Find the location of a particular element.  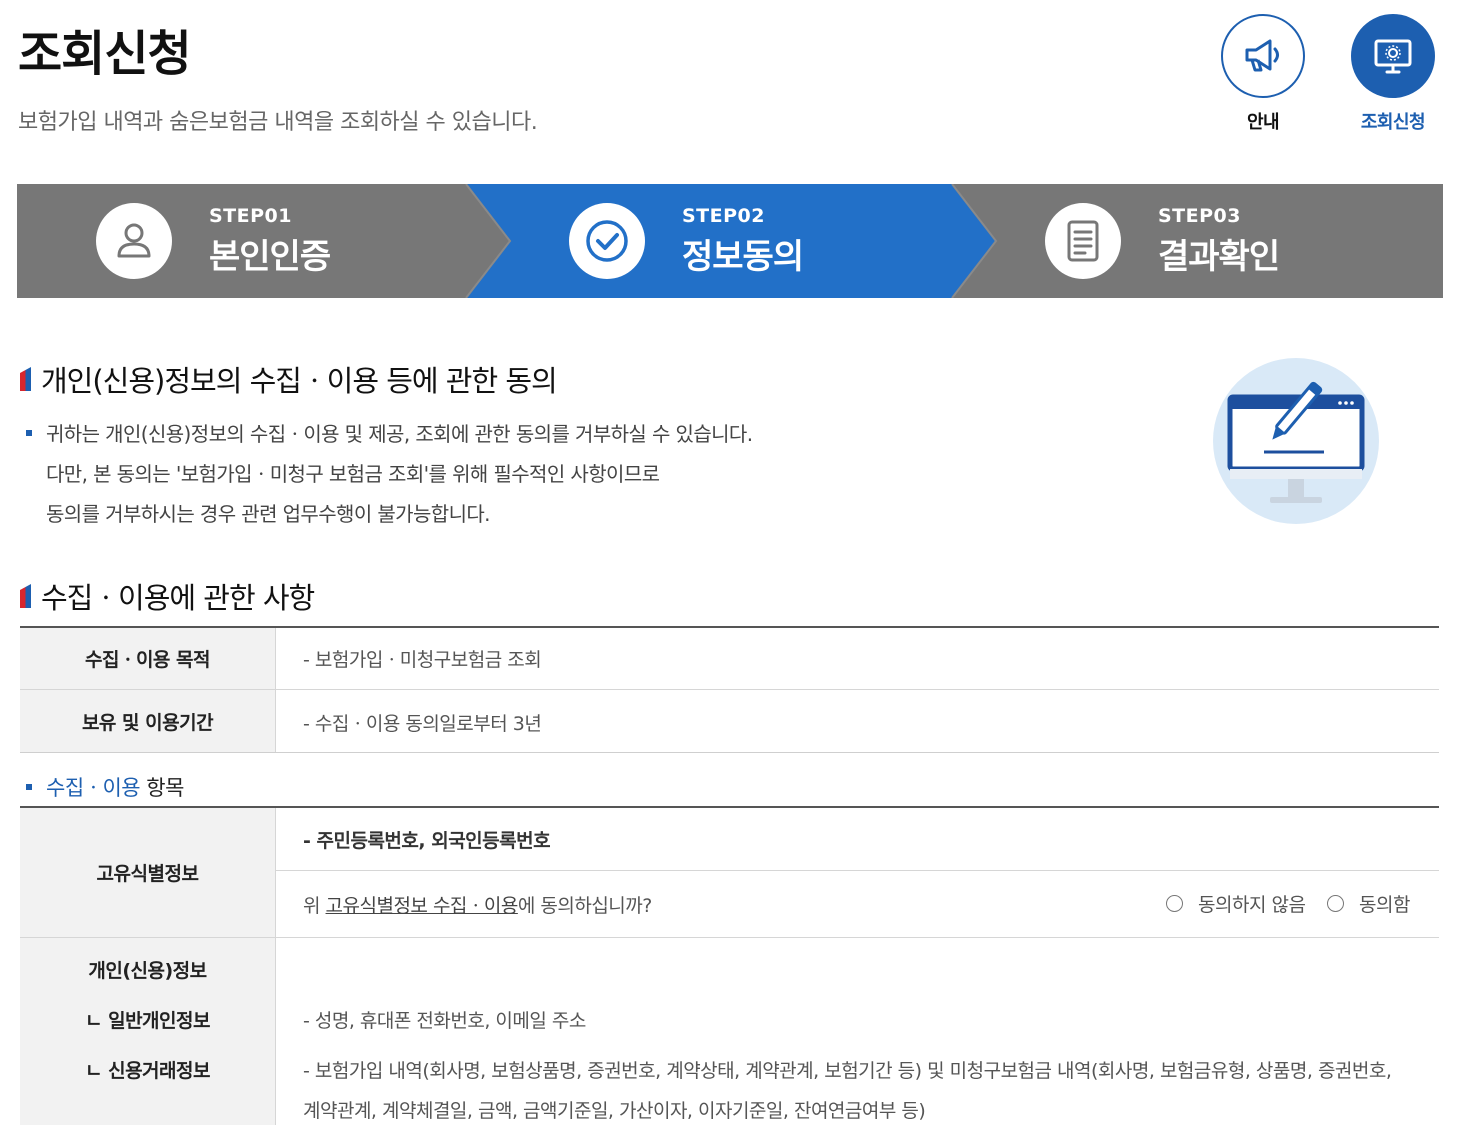

monitor-pen-illustration is located at coordinates (1296, 443).